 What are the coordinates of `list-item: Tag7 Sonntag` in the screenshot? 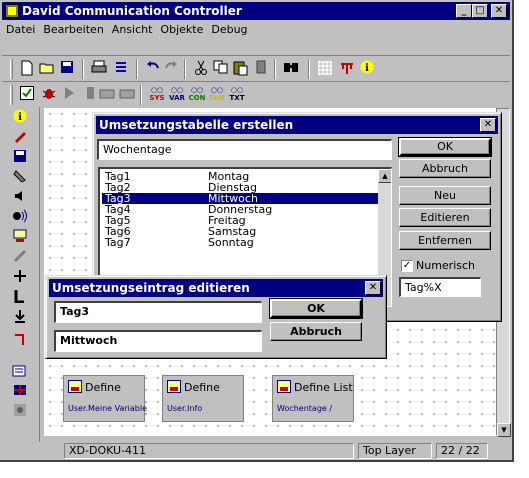 It's located at (240, 242).